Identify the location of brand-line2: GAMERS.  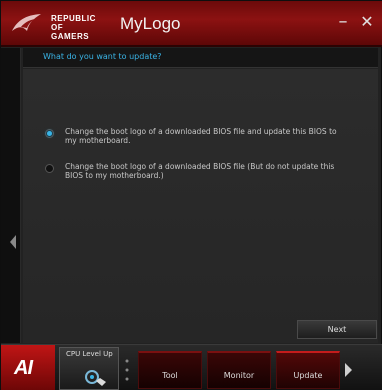
(70, 36).